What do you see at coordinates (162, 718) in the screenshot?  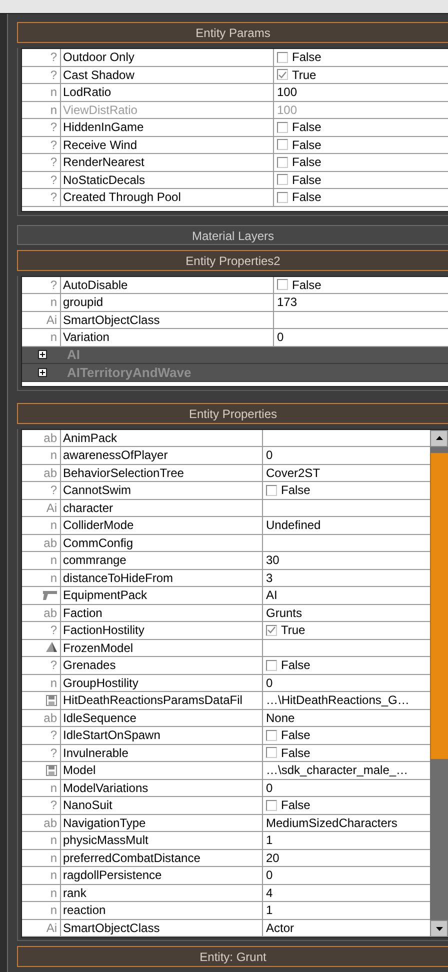 I see `property-name: IdleSequence` at bounding box center [162, 718].